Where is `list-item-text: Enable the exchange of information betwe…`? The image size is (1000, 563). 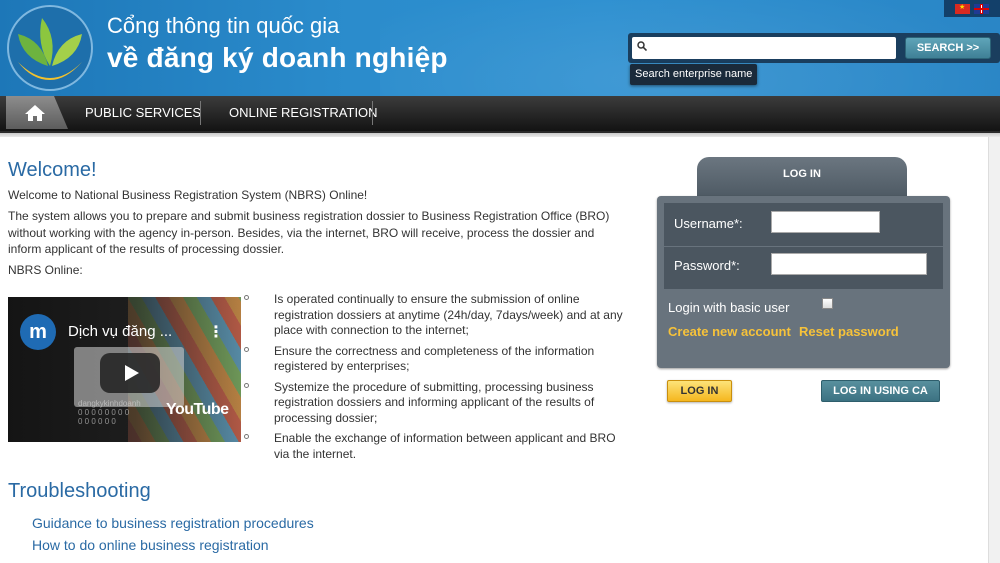 list-item-text: Enable the exchange of information betwe… is located at coordinates (445, 446).